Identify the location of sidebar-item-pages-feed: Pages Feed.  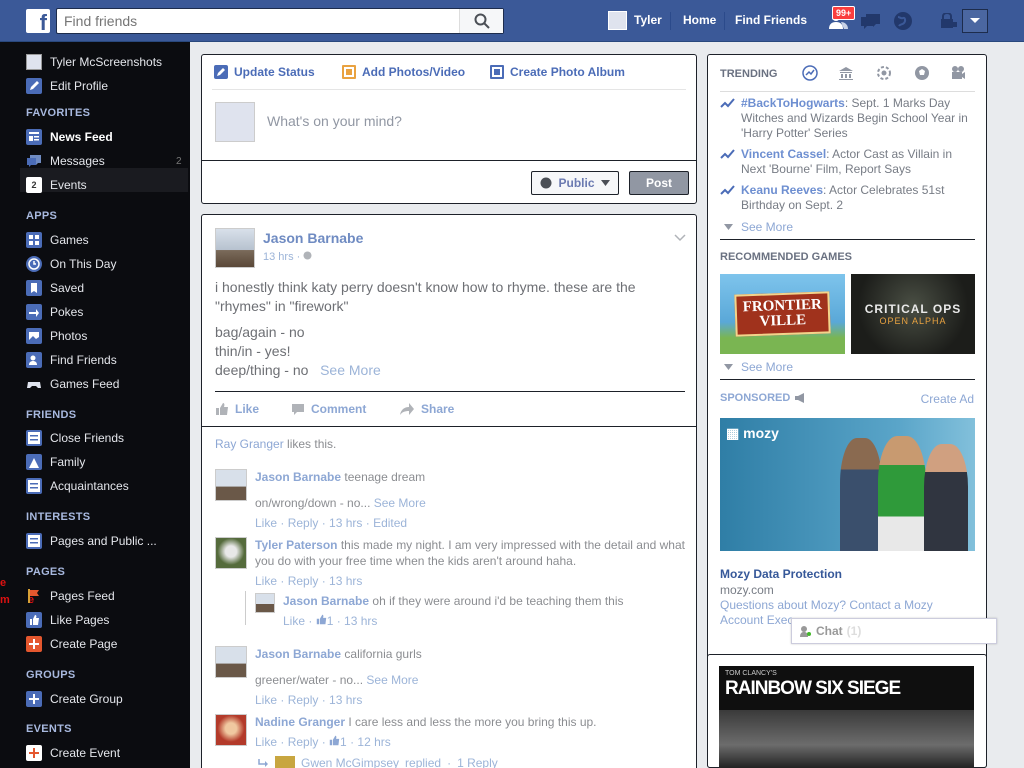
(70, 596).